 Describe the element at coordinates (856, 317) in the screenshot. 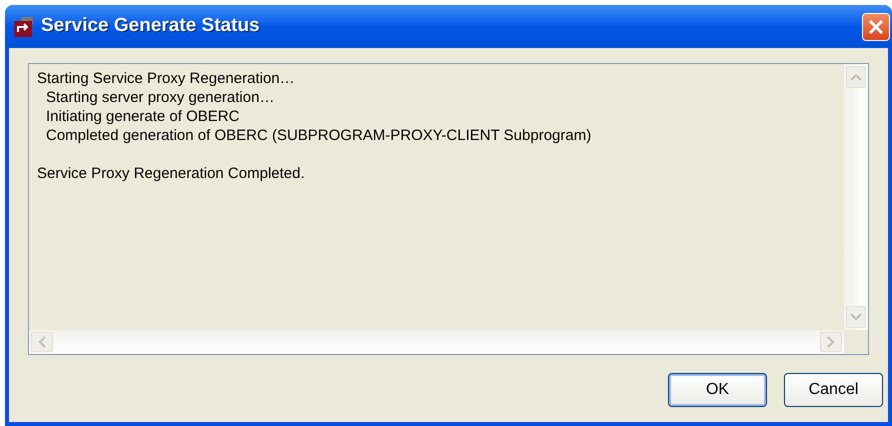

I see `scroll-down-icon` at that location.